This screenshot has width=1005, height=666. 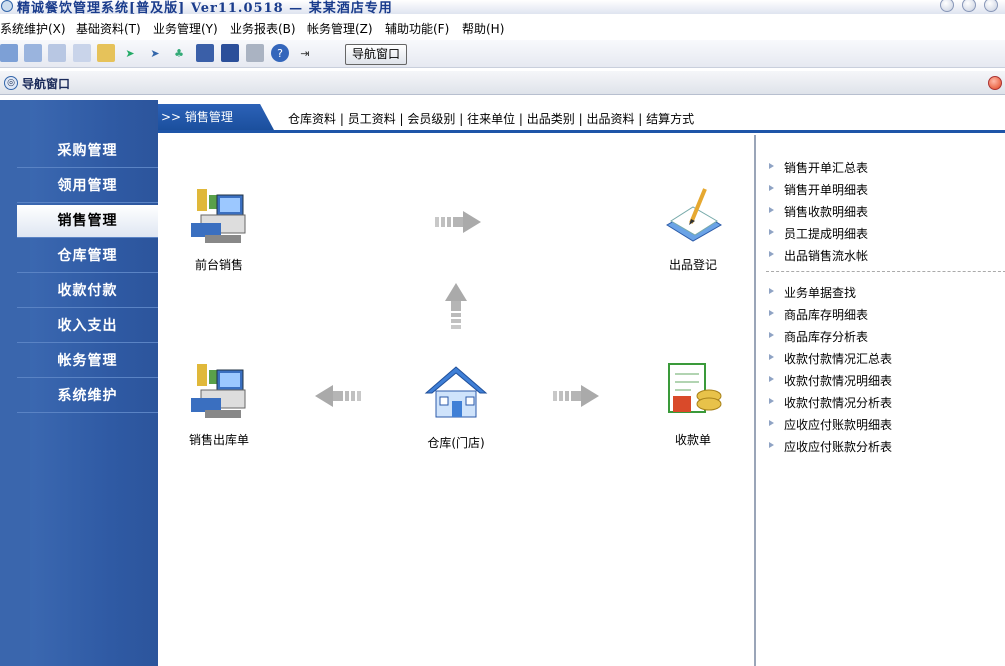 What do you see at coordinates (969, 6) in the screenshot?
I see `maximize-button` at bounding box center [969, 6].